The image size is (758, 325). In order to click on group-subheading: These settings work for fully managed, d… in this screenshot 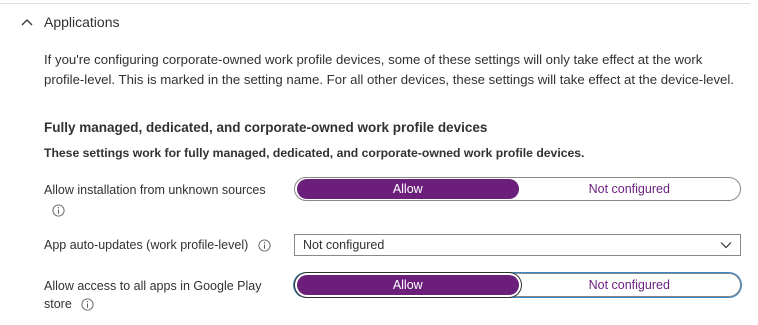, I will do `click(314, 153)`.